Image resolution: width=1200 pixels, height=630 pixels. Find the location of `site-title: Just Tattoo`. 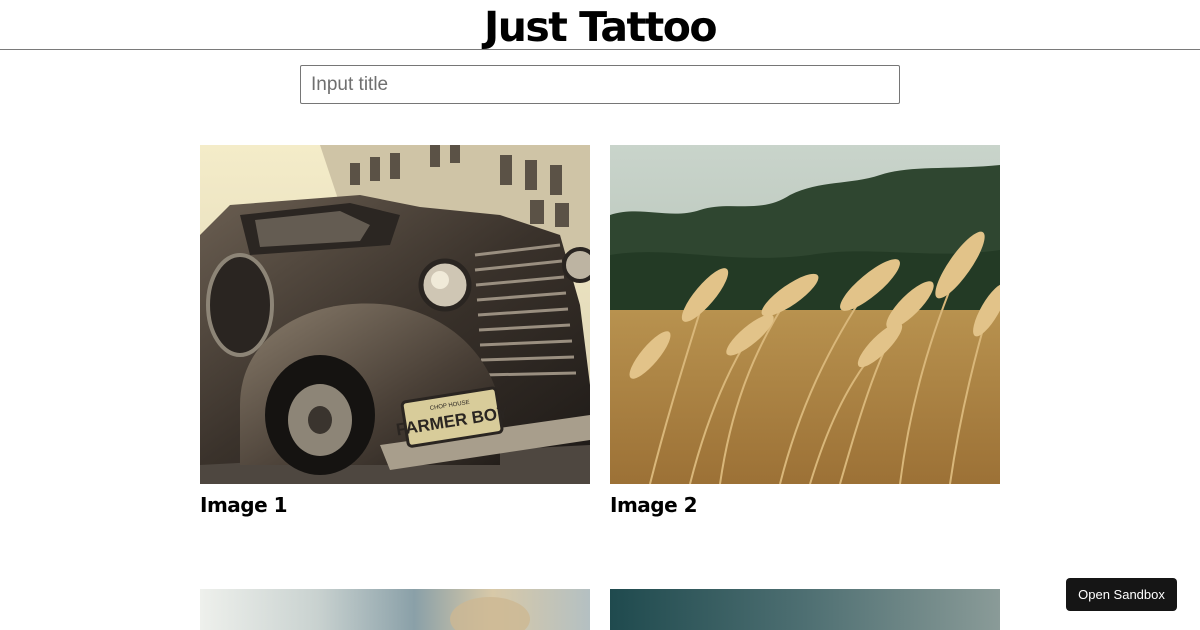

site-title: Just Tattoo is located at coordinates (600, 27).